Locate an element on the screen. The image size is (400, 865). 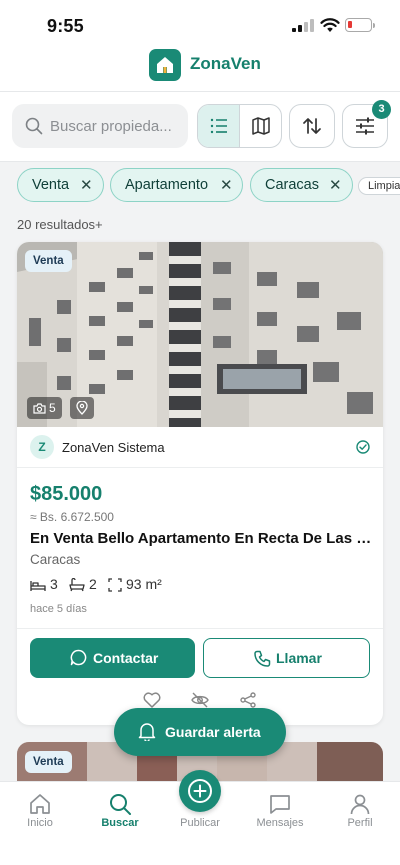
user-icon is located at coordinates (360, 804).